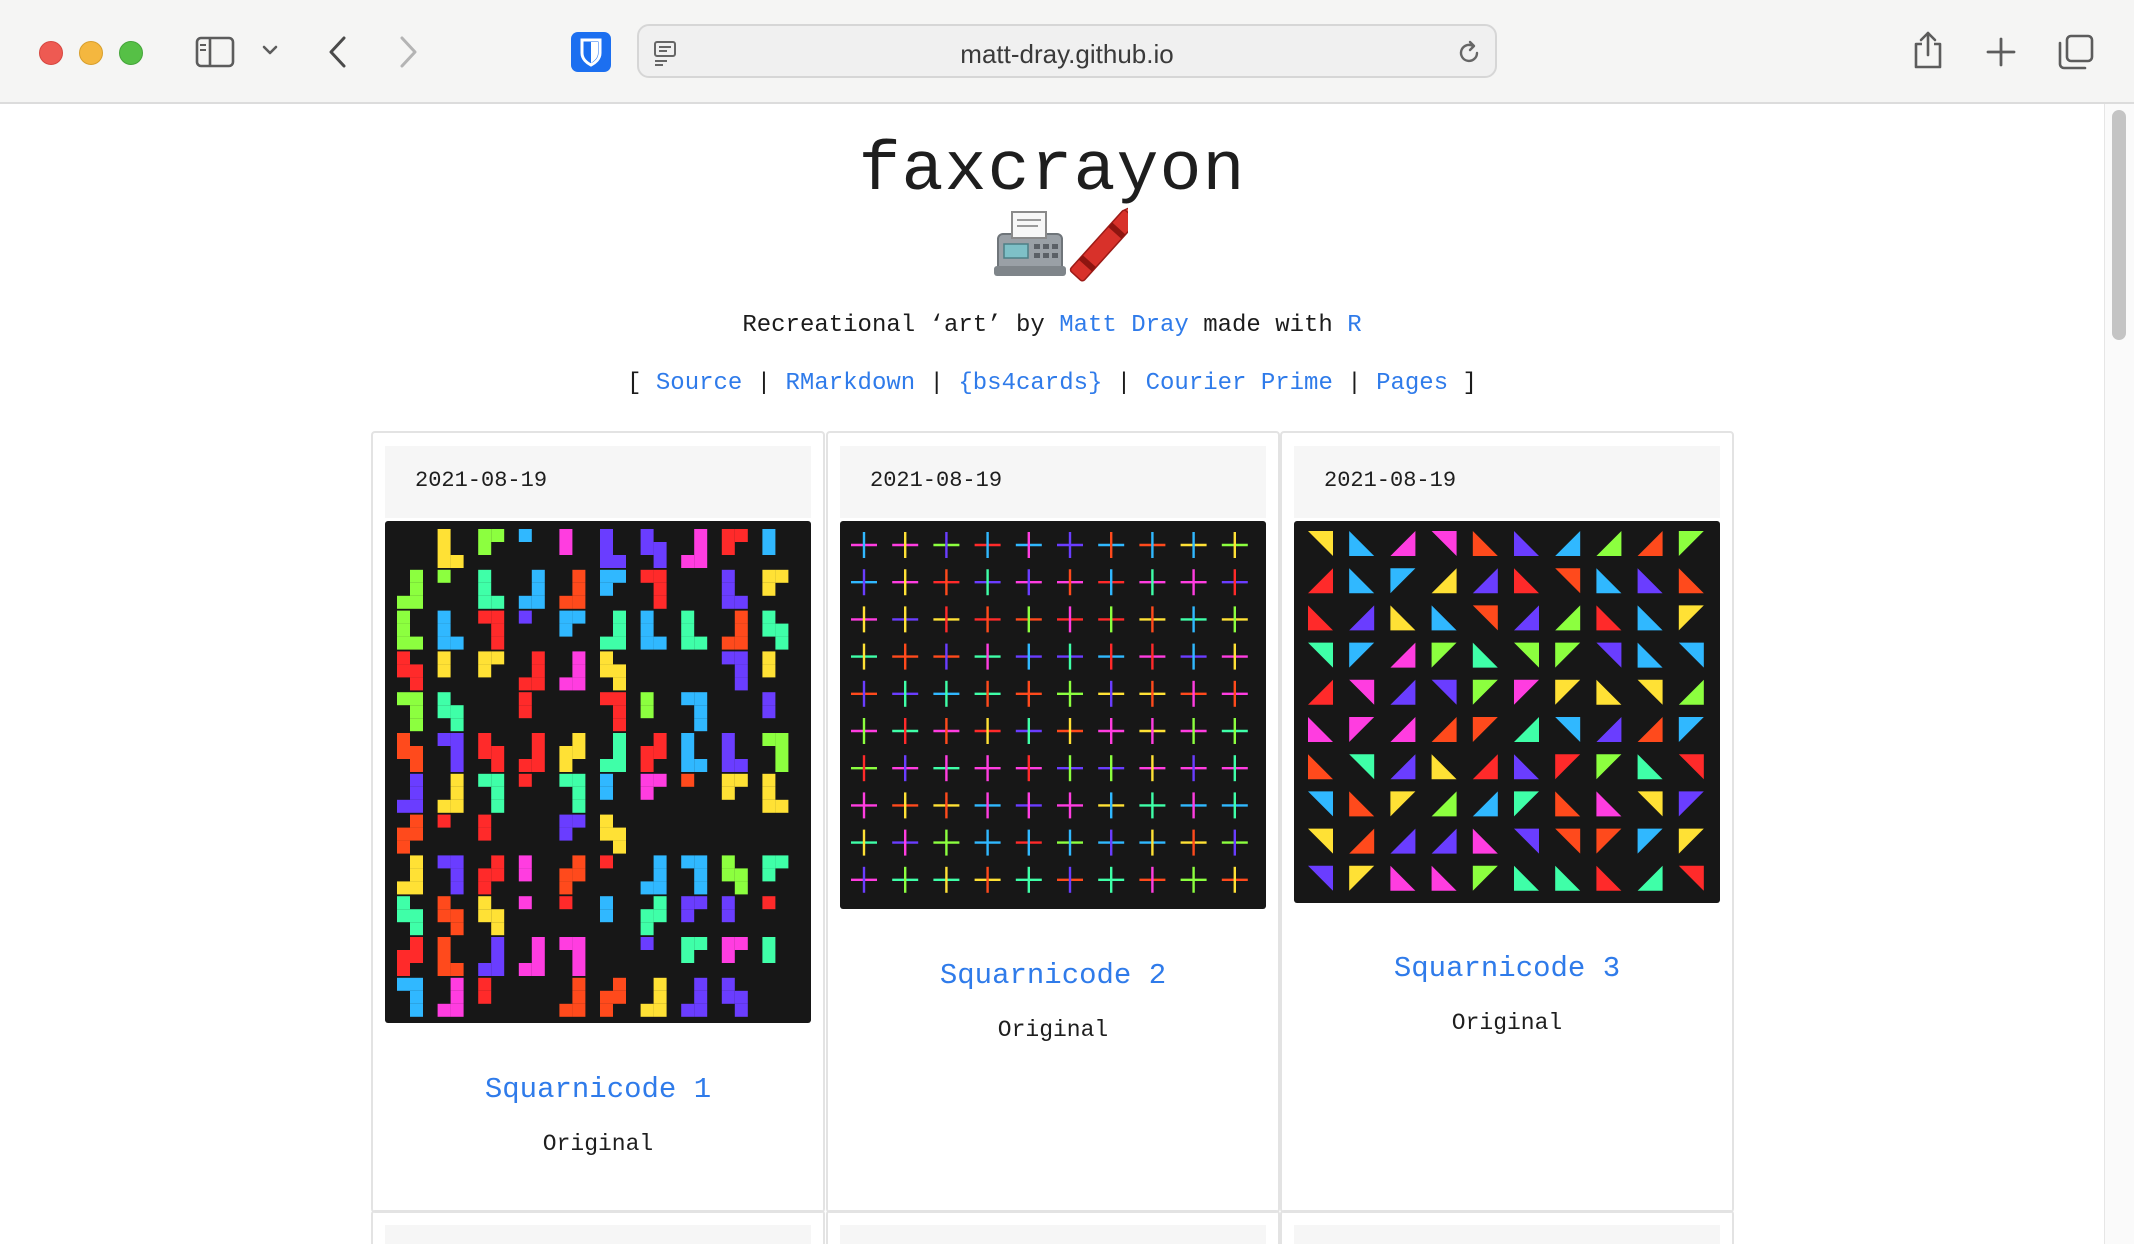  Describe the element at coordinates (598, 772) in the screenshot. I see `squarnicode-1-artwork` at that location.